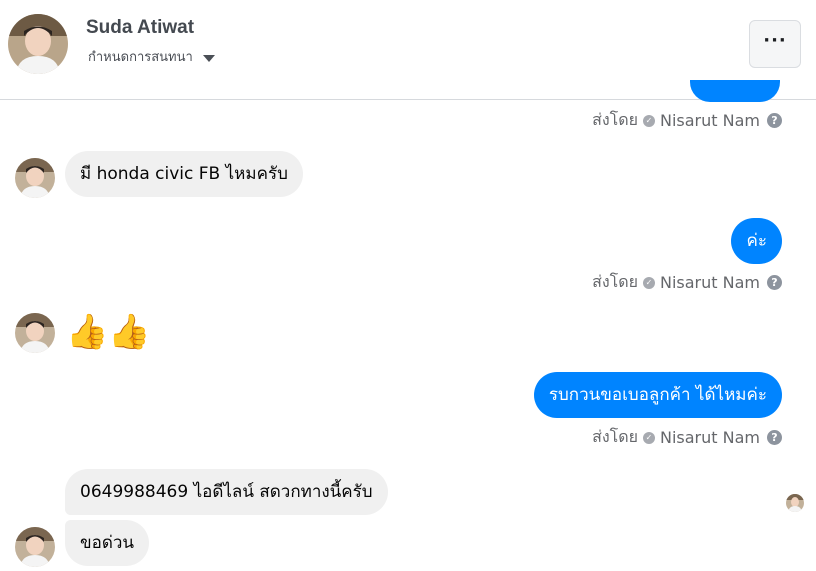 The image size is (816, 571). What do you see at coordinates (108, 332) in the screenshot?
I see `thumbs-up-emoji-message: 👍👍` at bounding box center [108, 332].